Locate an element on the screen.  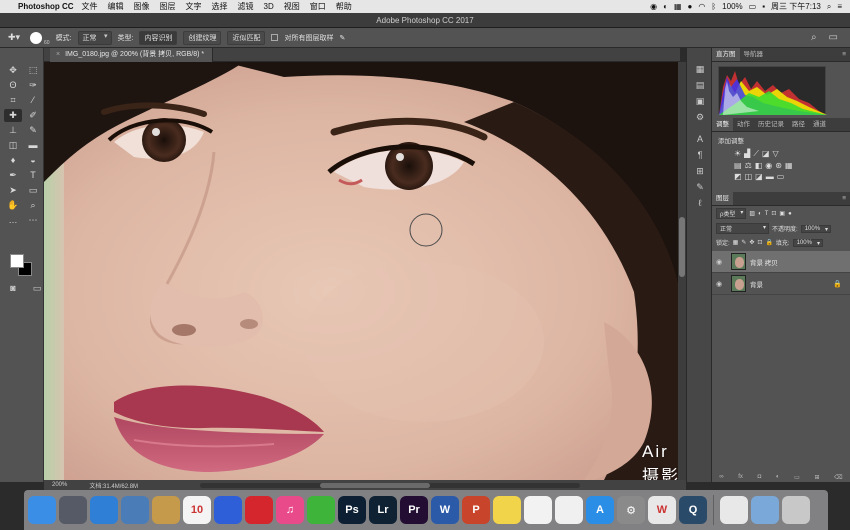
list-icon: ≡ is located at coordinates (839, 6).